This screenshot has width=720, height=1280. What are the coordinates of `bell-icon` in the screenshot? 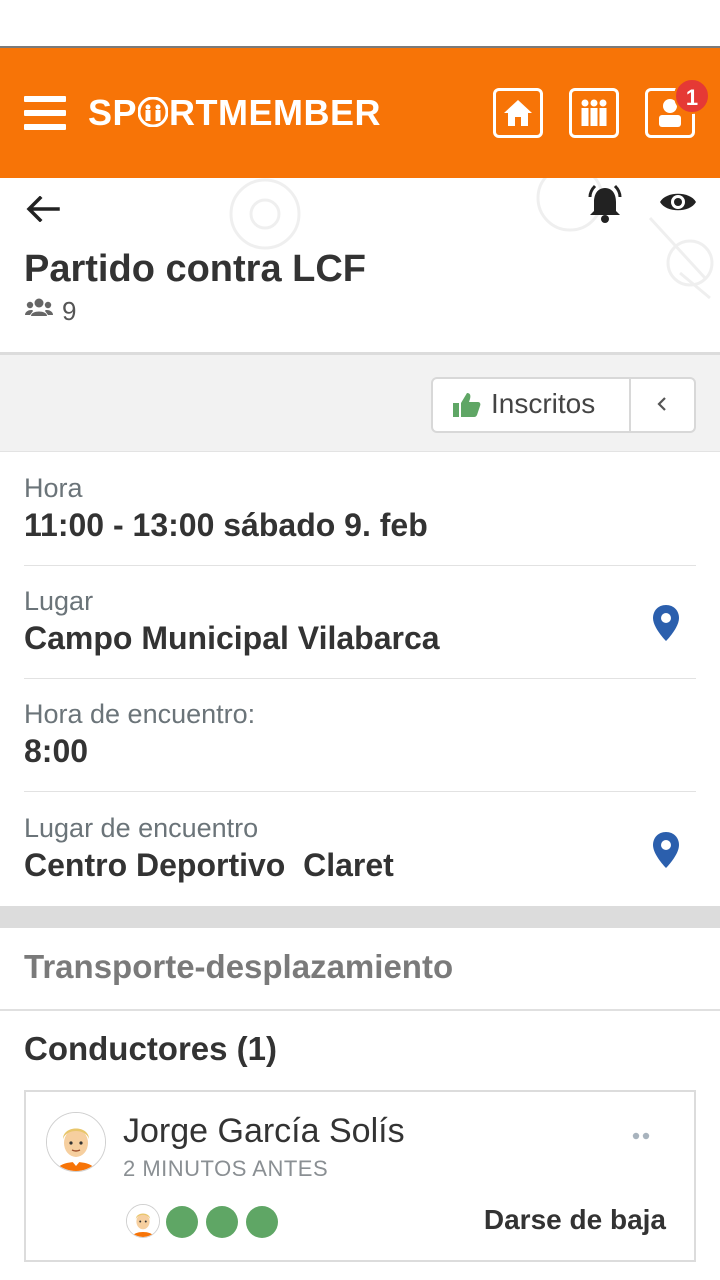 It's located at (605, 204).